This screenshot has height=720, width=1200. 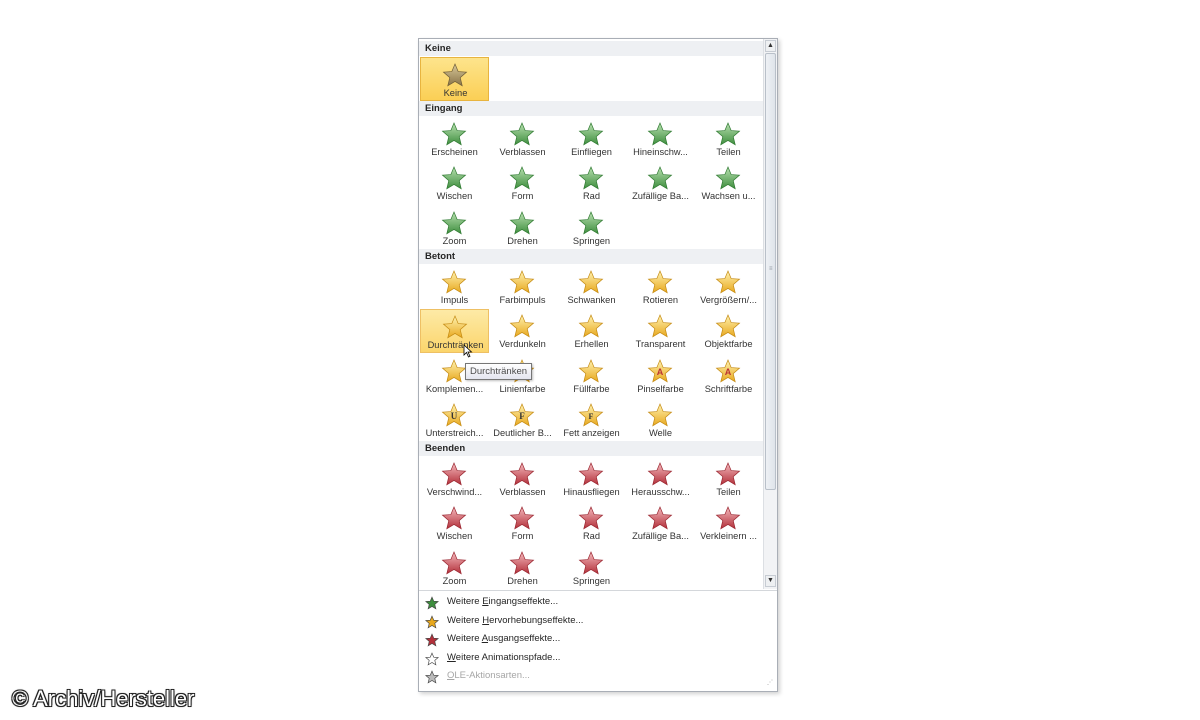 I want to click on effect-item: Einfliegen, so click(x=591, y=139).